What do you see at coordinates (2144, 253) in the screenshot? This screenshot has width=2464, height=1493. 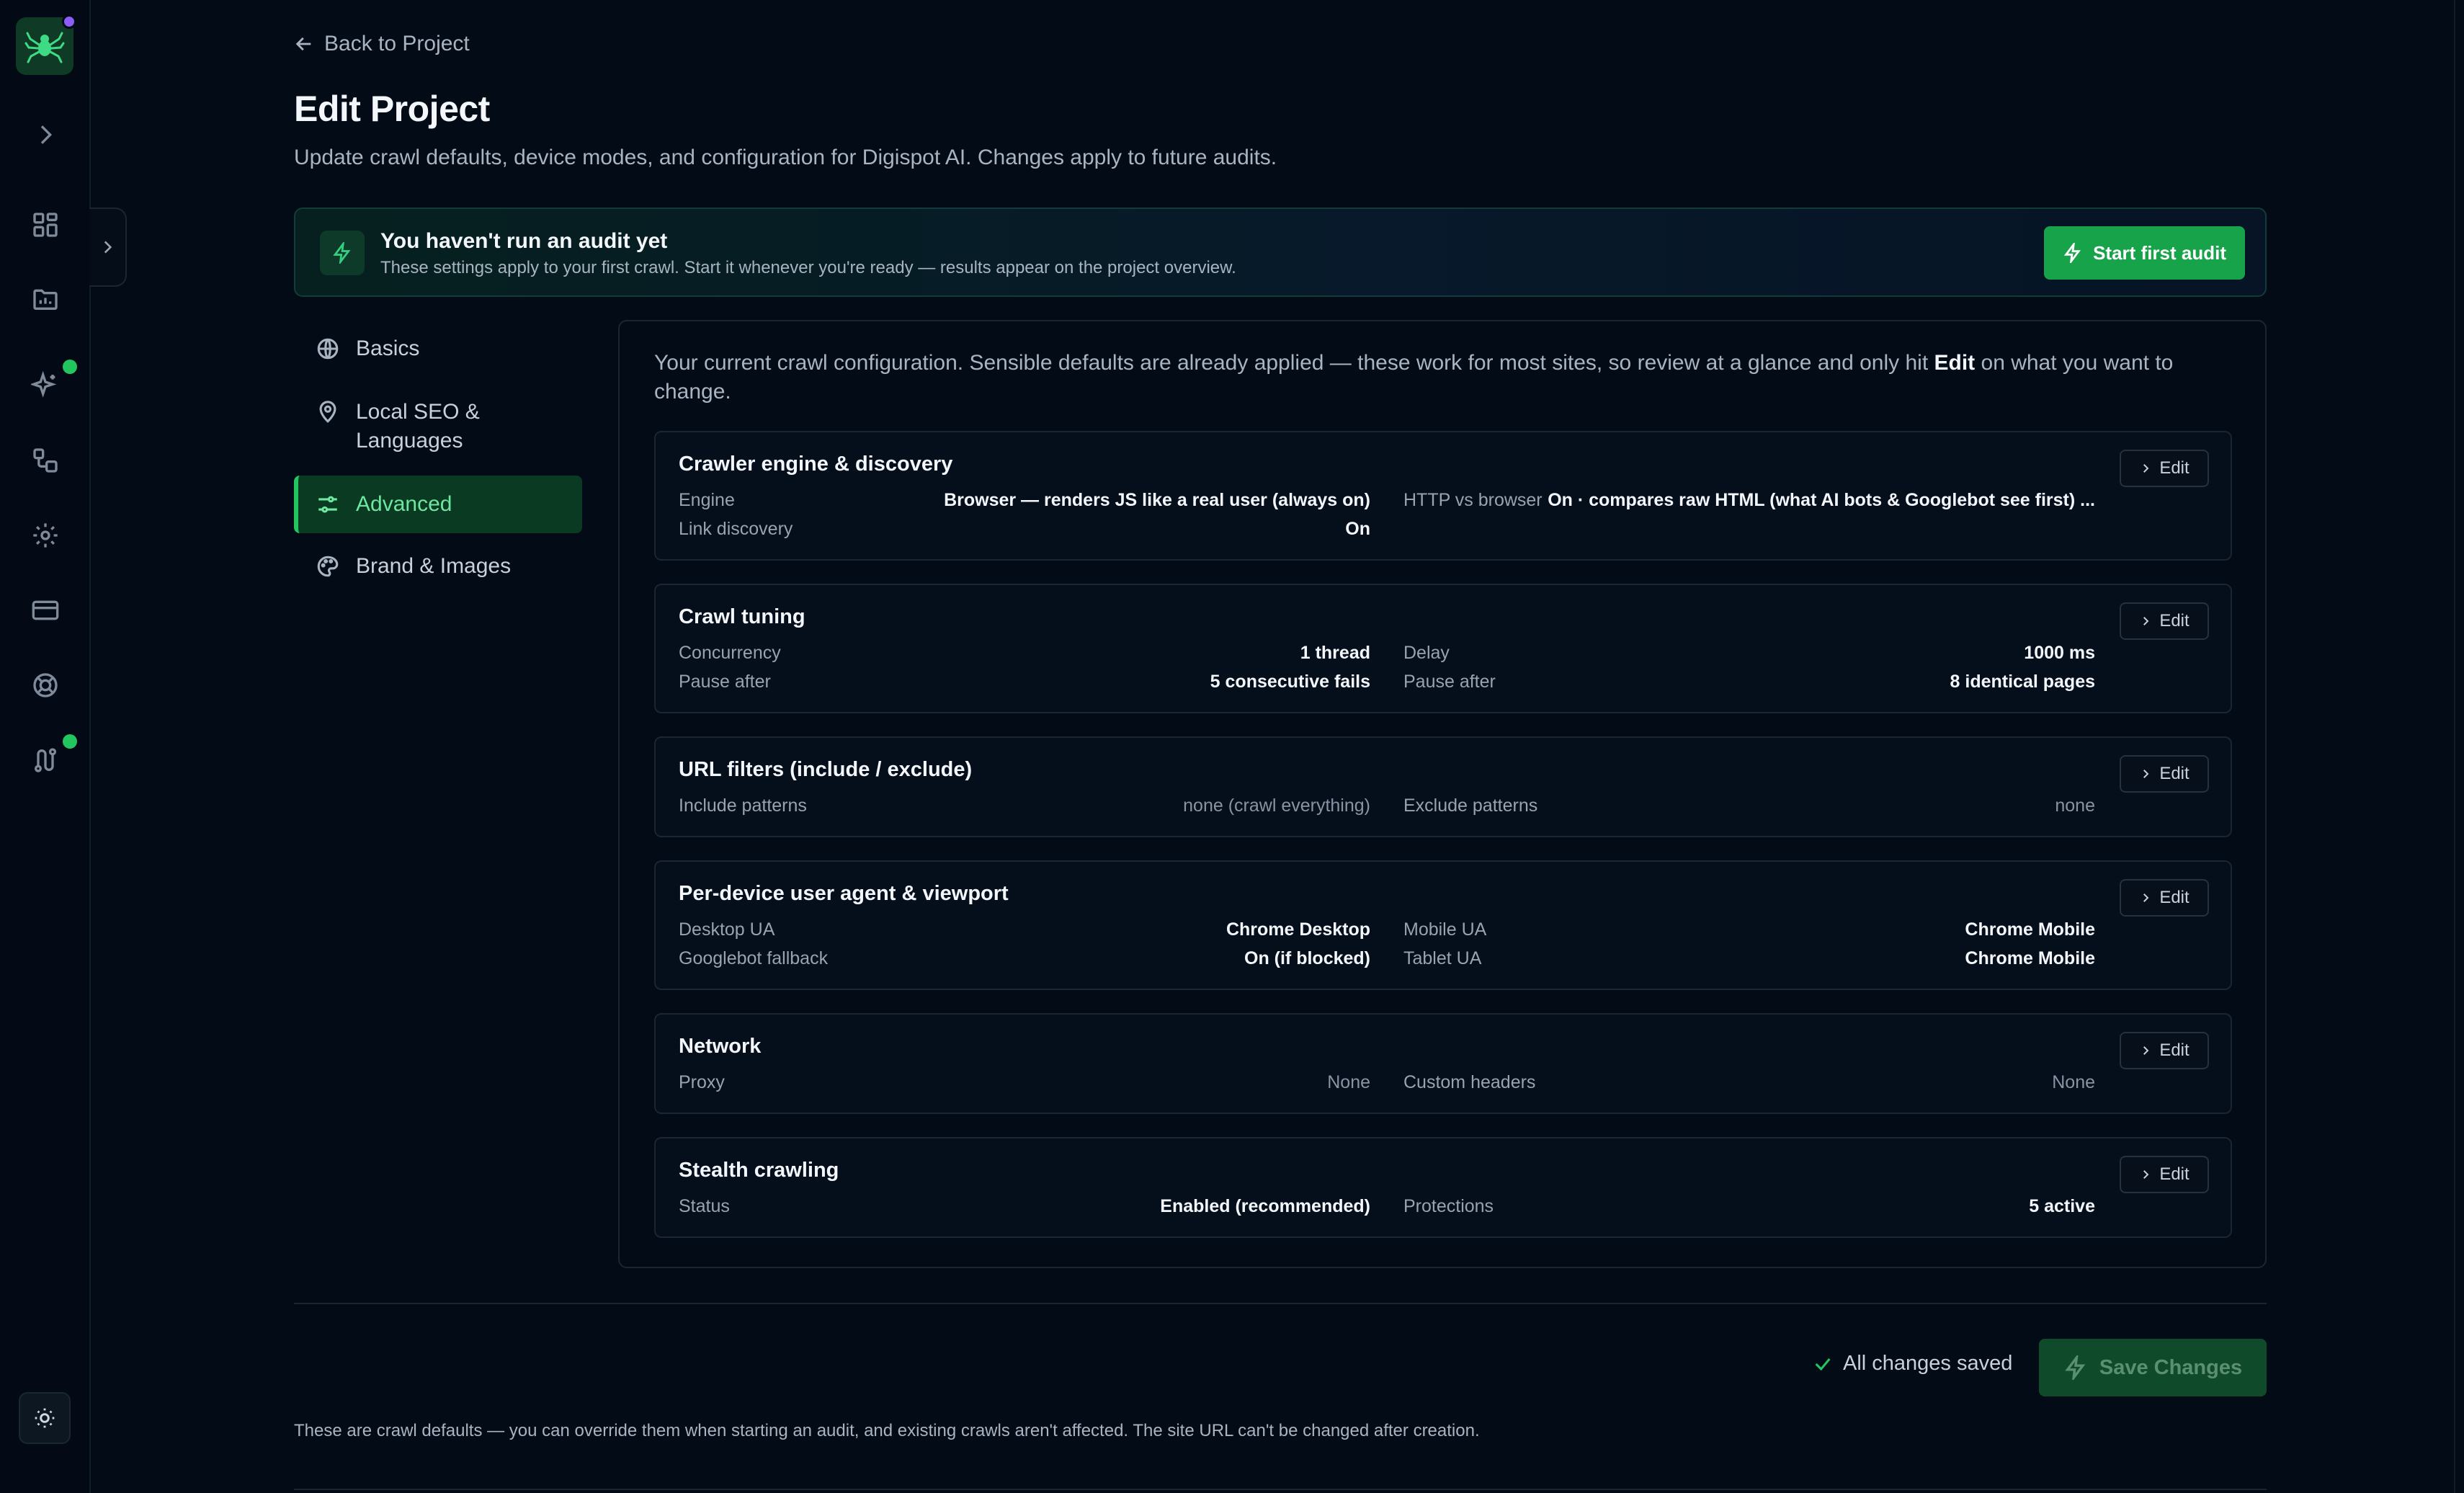 I see `start-first-audit-button: Start first audit` at bounding box center [2144, 253].